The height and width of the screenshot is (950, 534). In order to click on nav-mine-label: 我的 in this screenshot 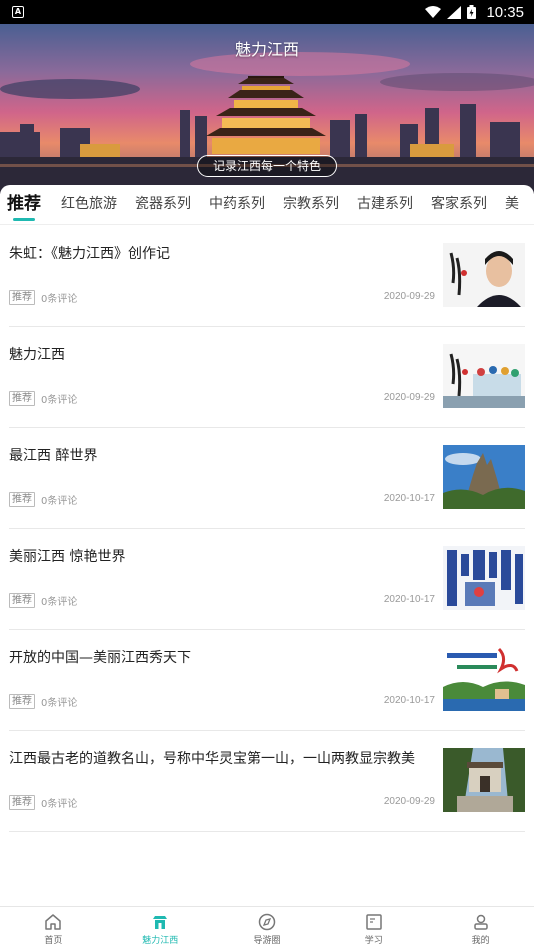, I will do `click(480, 940)`.